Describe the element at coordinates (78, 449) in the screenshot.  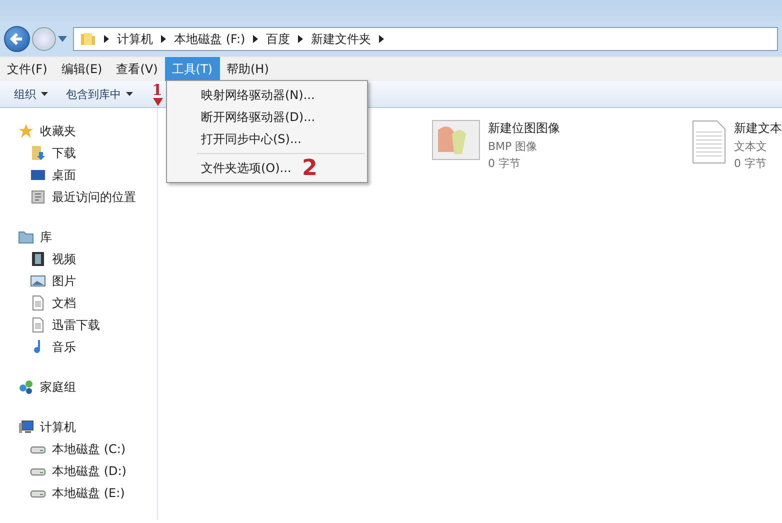
I see `sidebar-item: 本地磁盘 (C:)` at that location.